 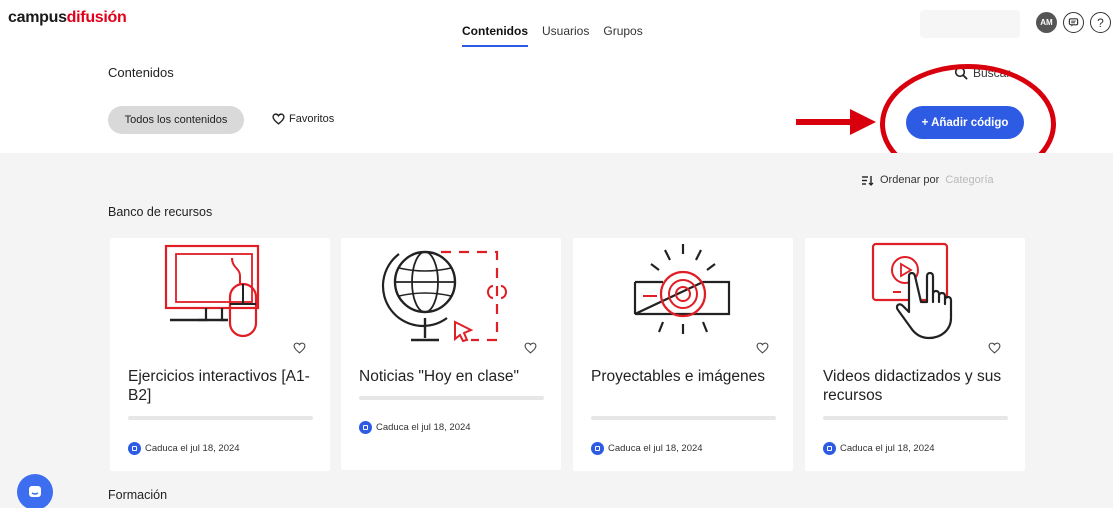 I want to click on main-nav: Contenidos Usuarios Grupos, so click(x=552, y=35).